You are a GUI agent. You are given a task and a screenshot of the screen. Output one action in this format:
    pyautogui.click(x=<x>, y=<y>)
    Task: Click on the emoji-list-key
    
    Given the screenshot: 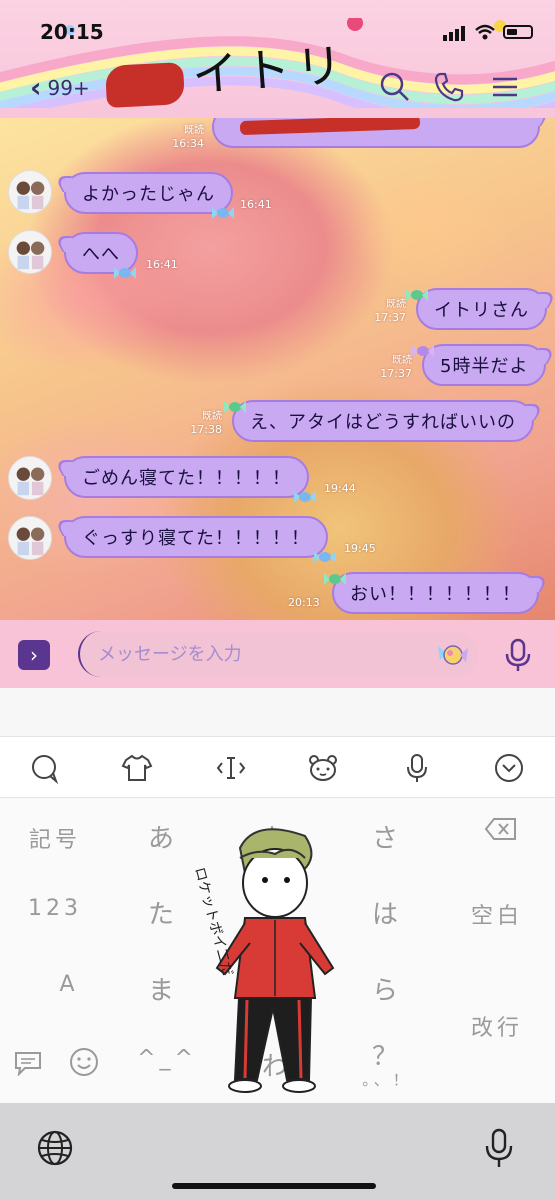 What is the action you would take?
    pyautogui.click(x=28, y=1066)
    